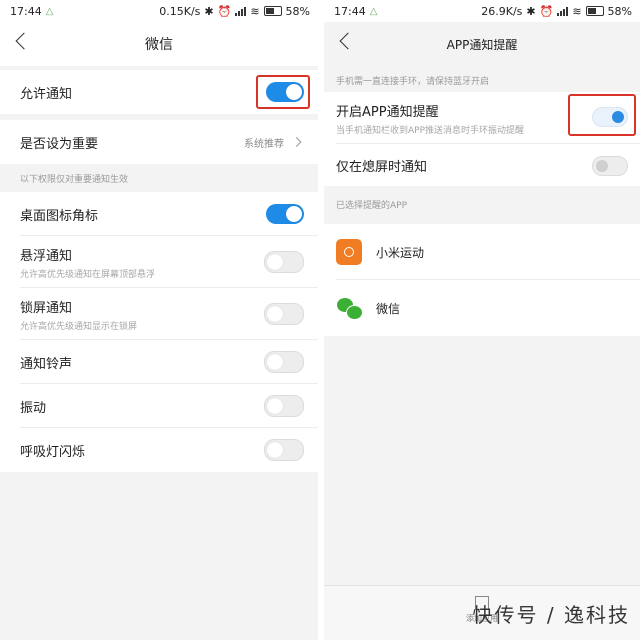 Image resolution: width=640 pixels, height=640 pixels. I want to click on list-item: 悬浮通知 允许高优先级通知在屏幕顶部悬浮, so click(159, 262).